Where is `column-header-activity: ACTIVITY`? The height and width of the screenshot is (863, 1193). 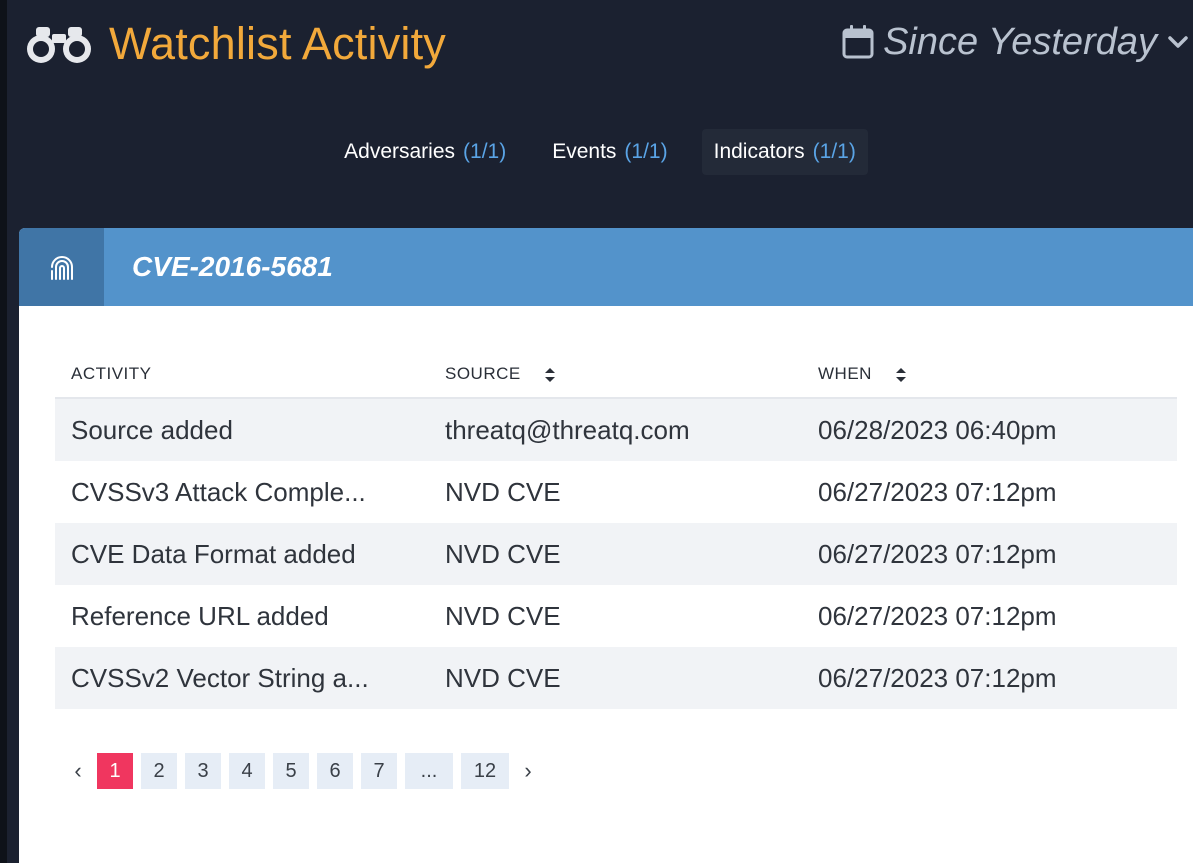
column-header-activity: ACTIVITY is located at coordinates (242, 375).